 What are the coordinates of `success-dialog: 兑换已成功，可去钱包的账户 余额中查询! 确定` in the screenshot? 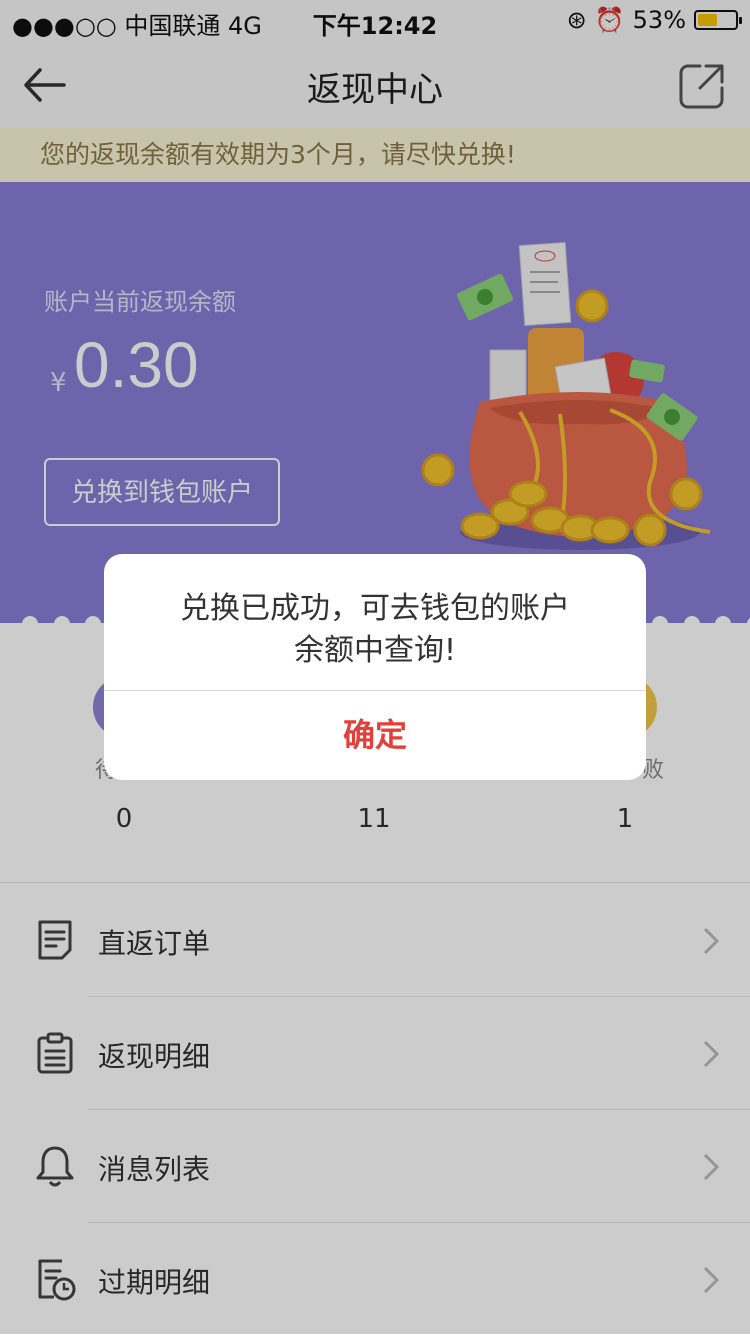 It's located at (375, 667).